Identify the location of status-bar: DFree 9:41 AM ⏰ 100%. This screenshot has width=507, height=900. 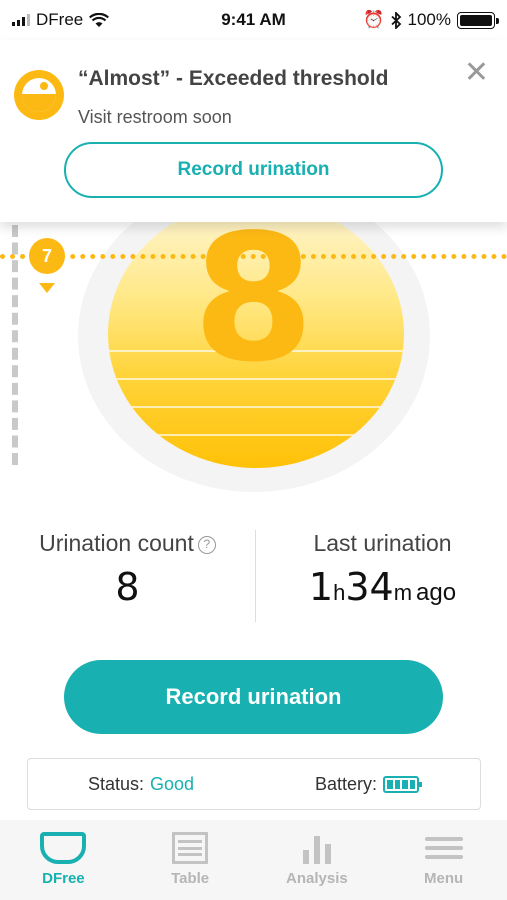
(253, 20).